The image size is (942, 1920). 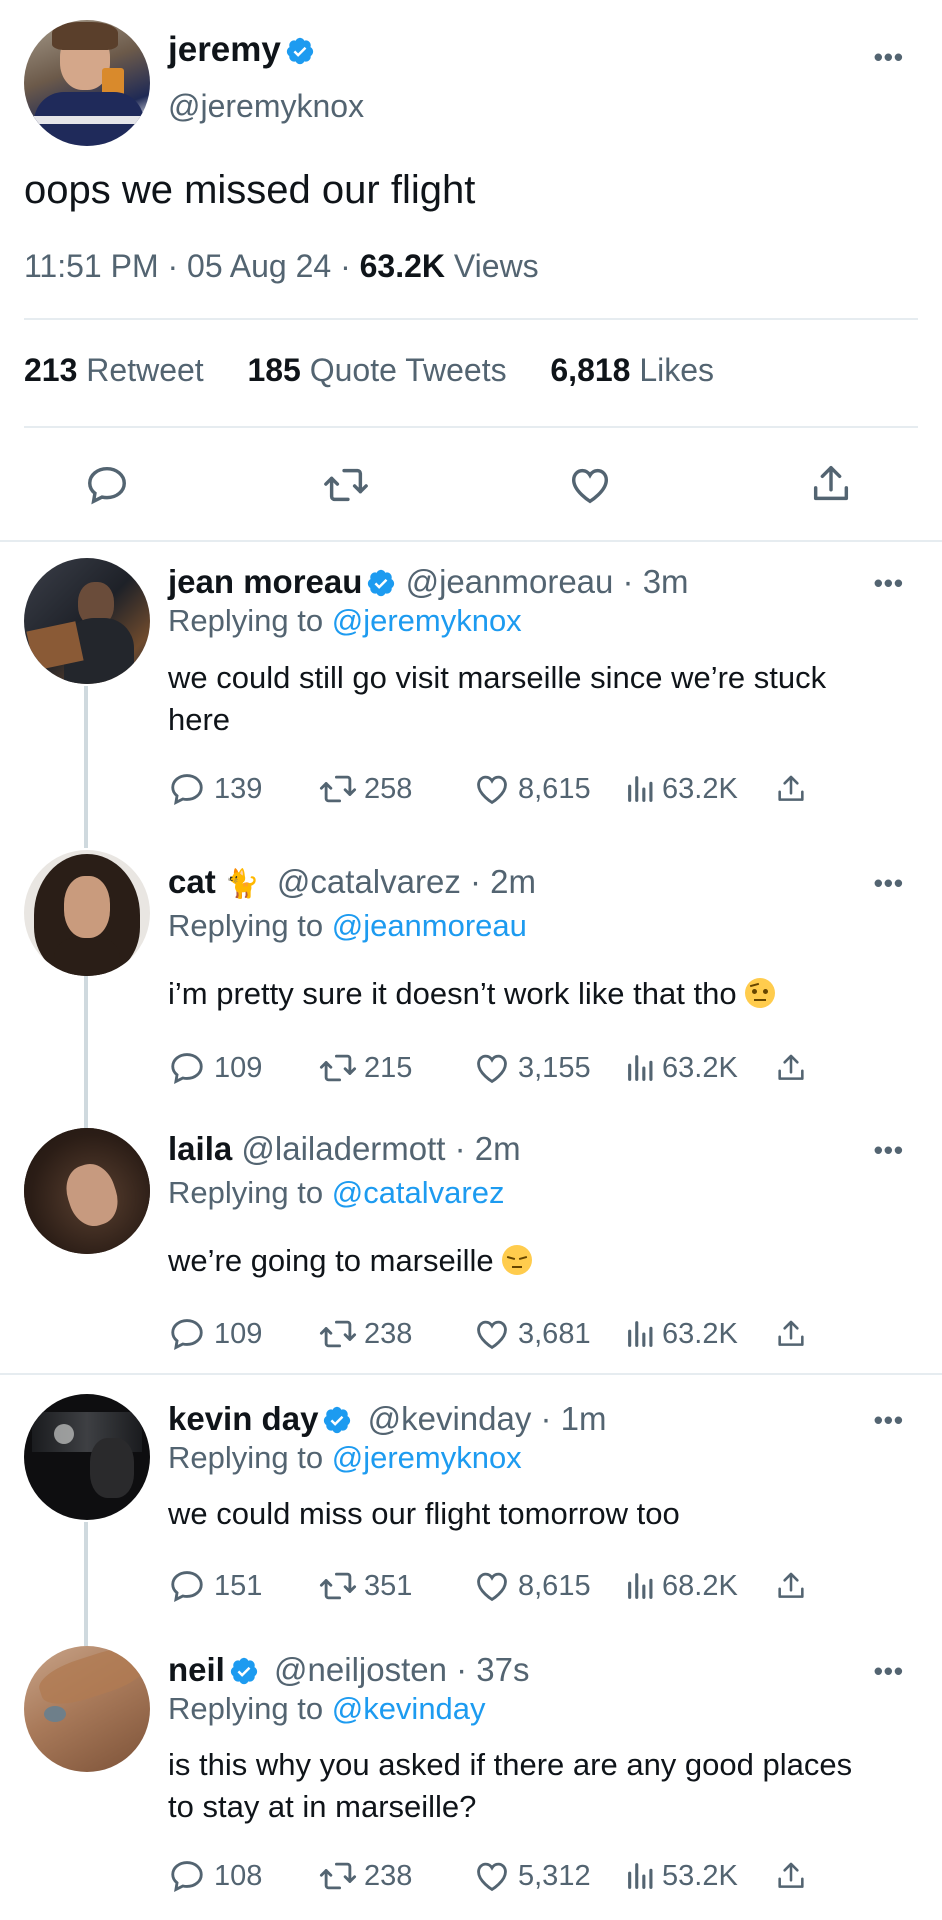 What do you see at coordinates (259, 266) in the screenshot?
I see `tweet-date: 05 Aug 24` at bounding box center [259, 266].